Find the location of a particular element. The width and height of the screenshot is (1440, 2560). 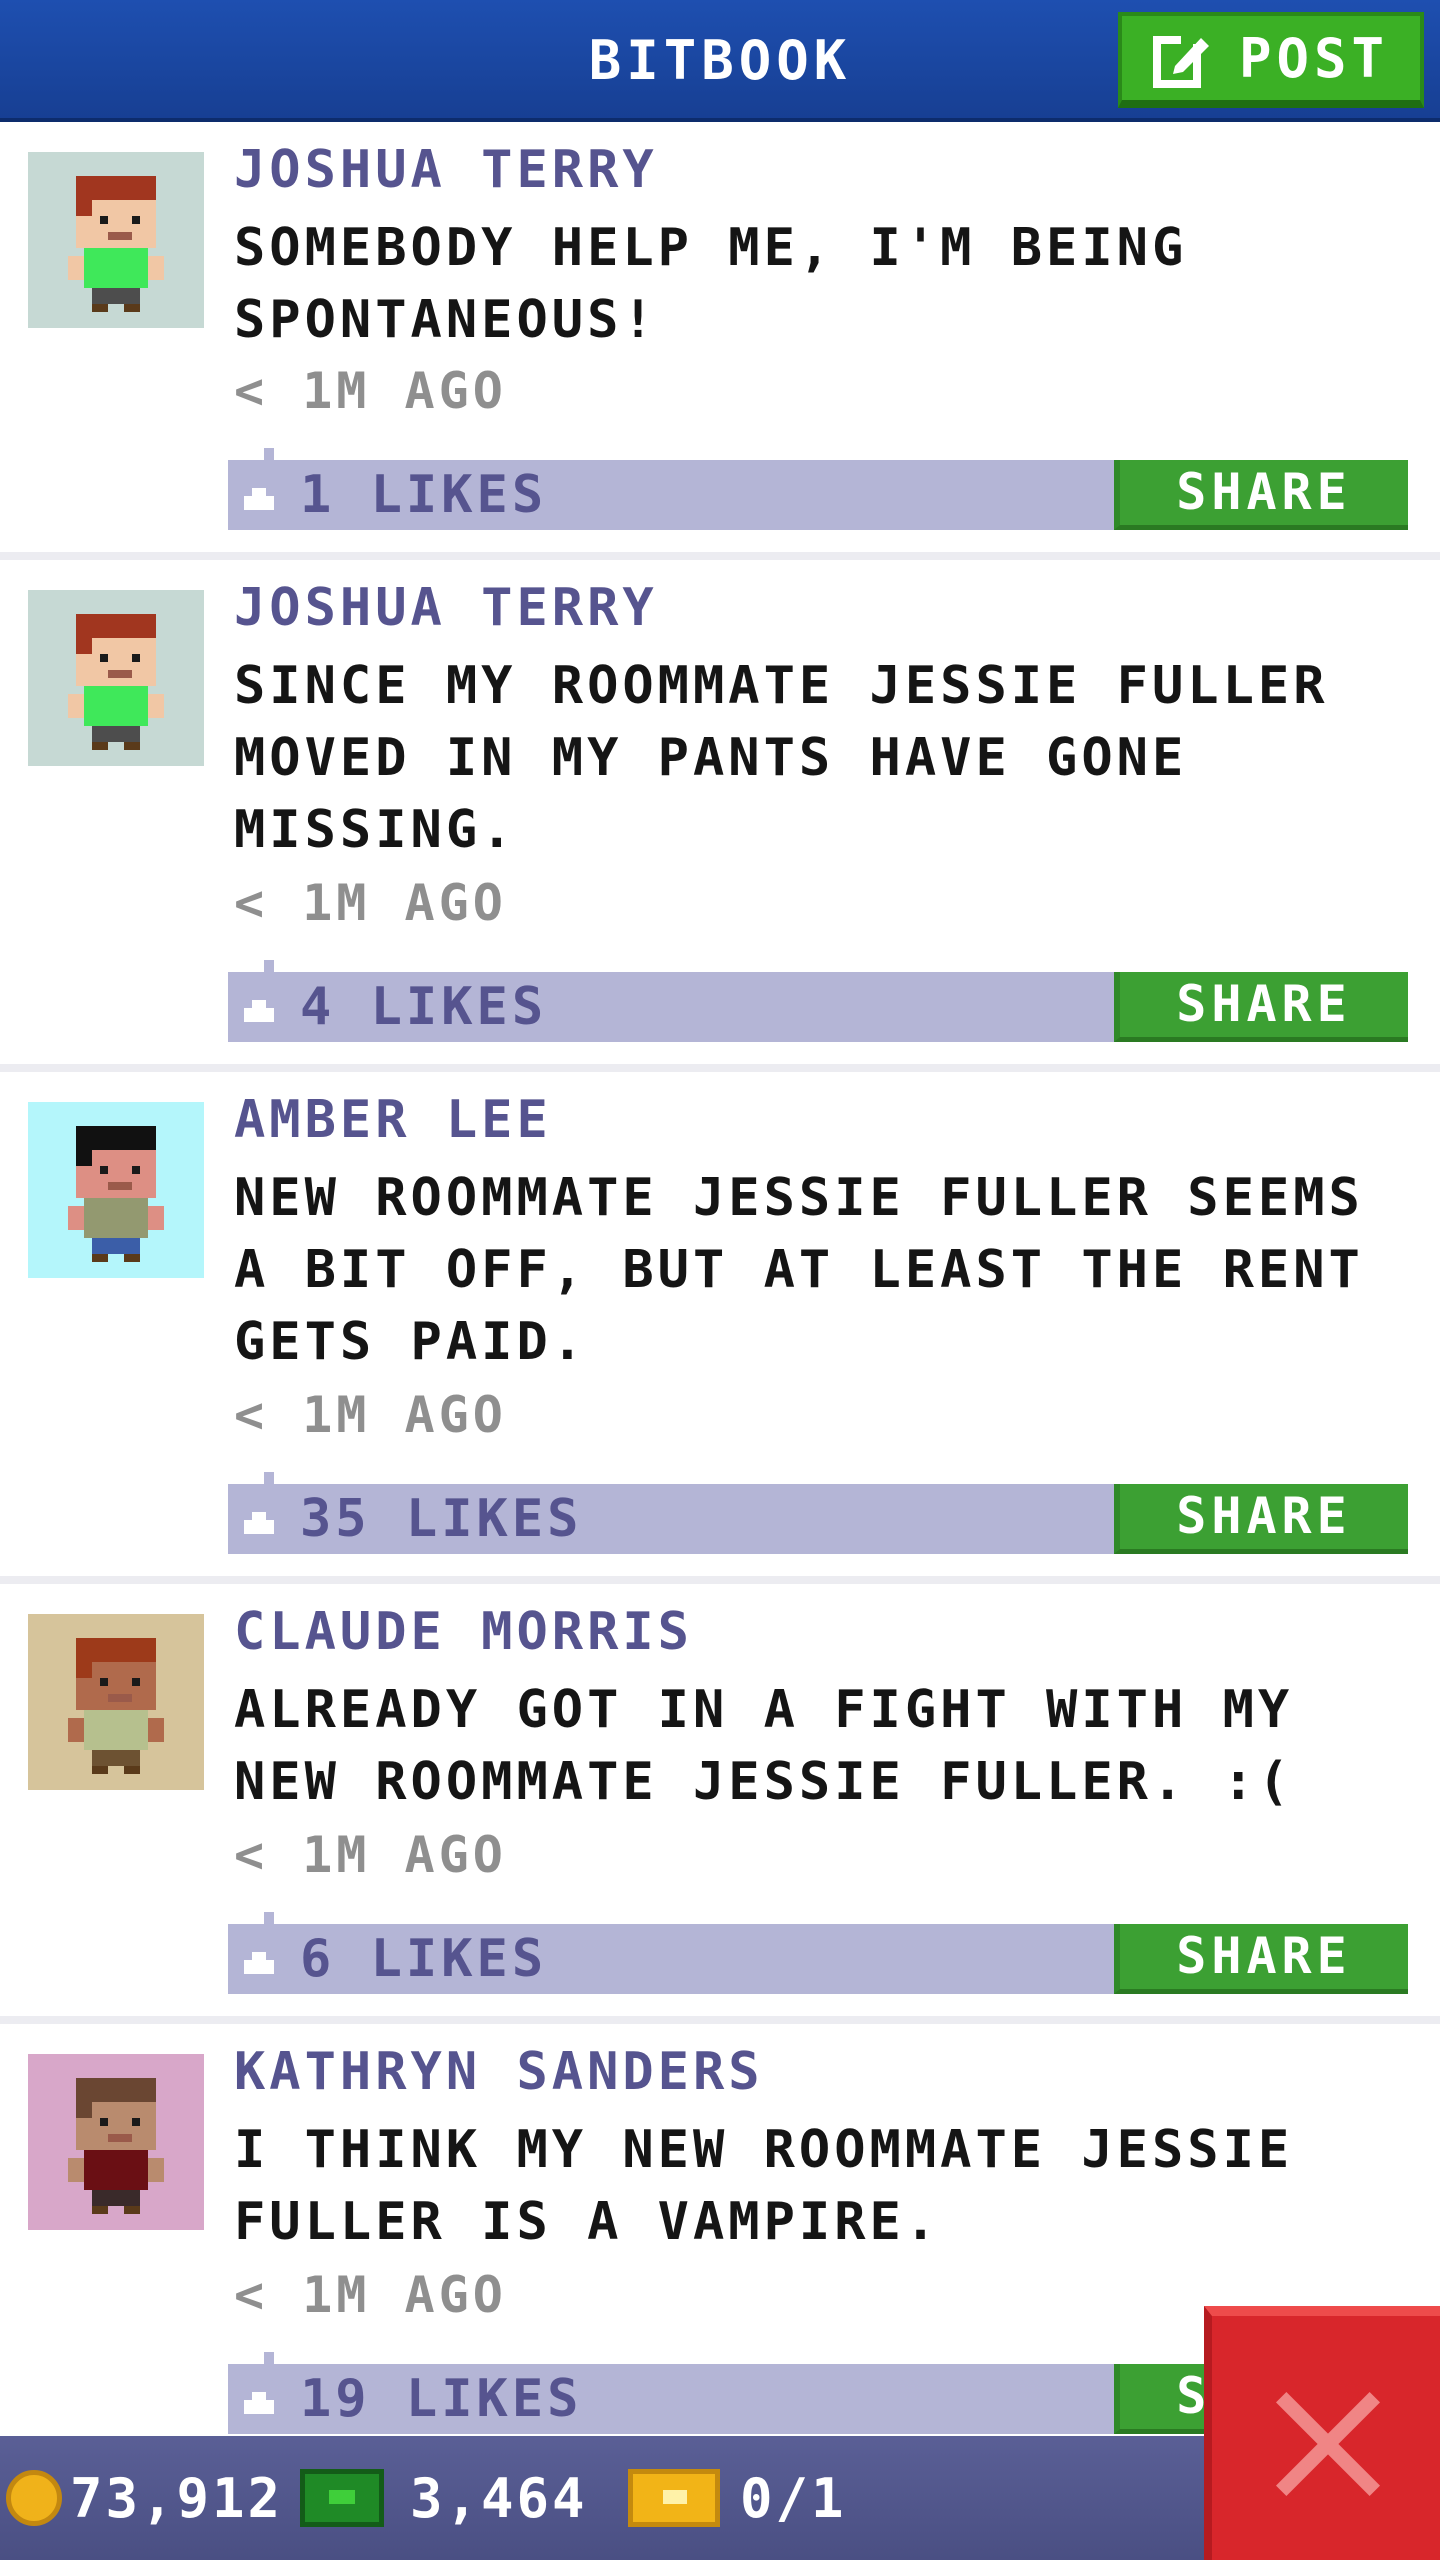

tickets-value: 0/1 is located at coordinates (793, 2498).